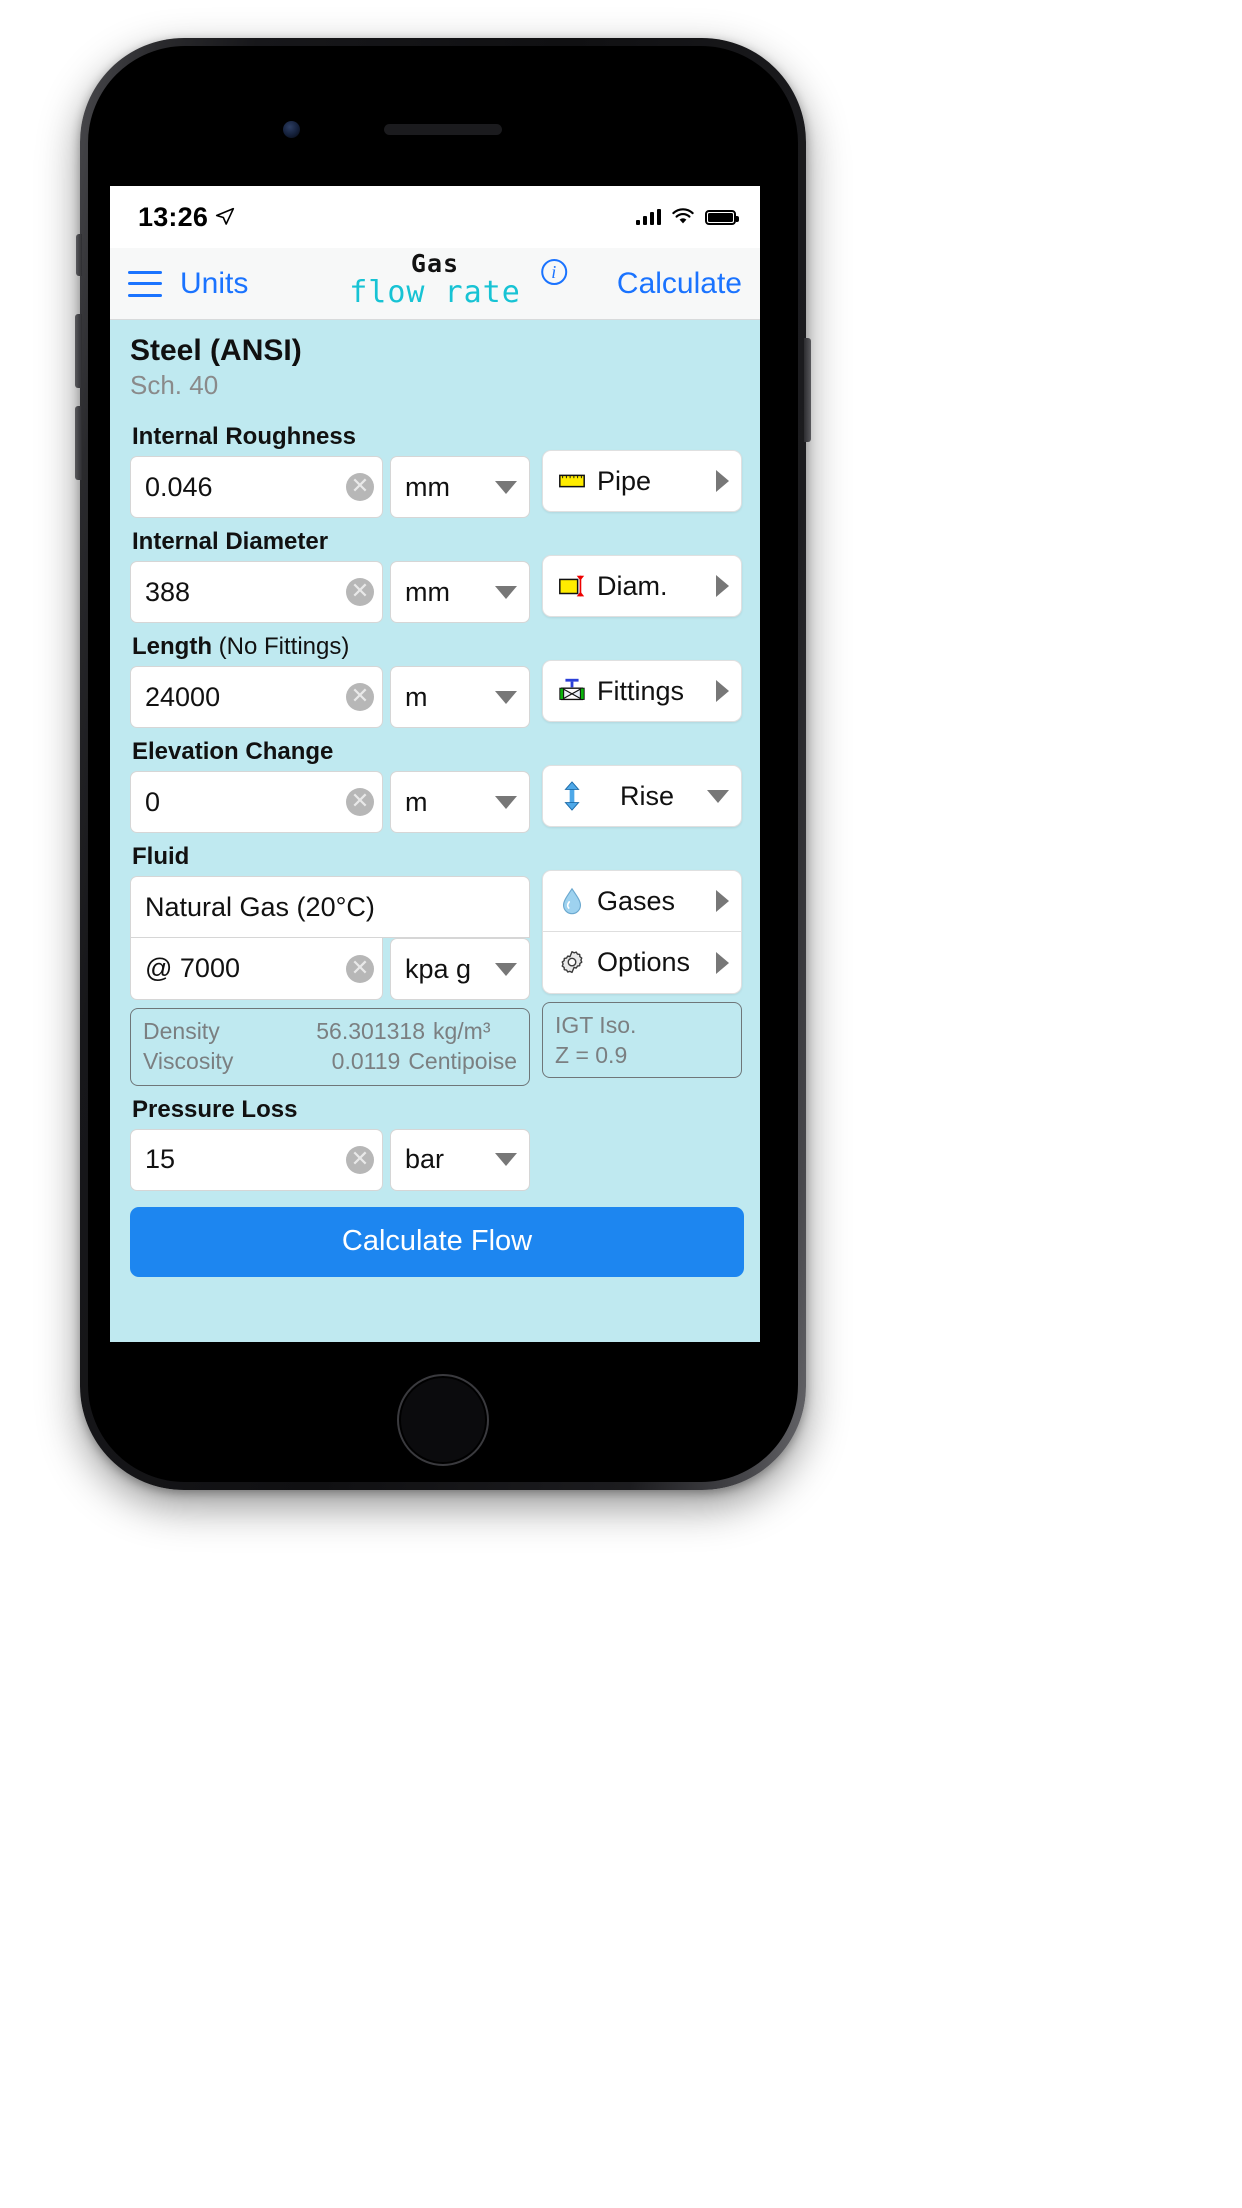  Describe the element at coordinates (188, 1061) in the screenshot. I see `viscosity-label: Viscosity` at that location.